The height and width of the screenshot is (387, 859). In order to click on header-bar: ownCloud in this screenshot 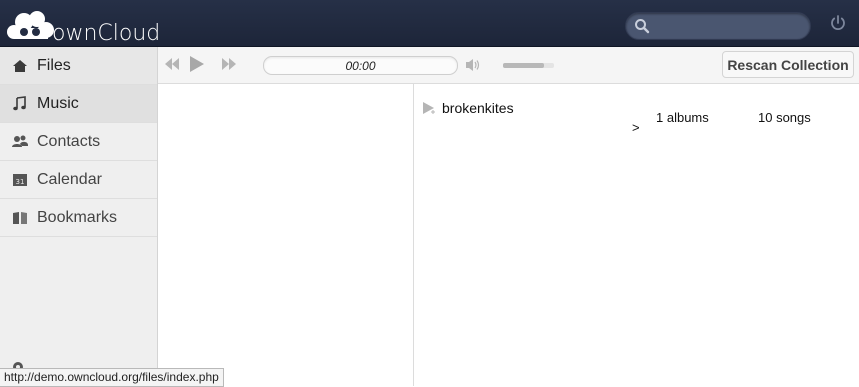, I will do `click(429, 23)`.